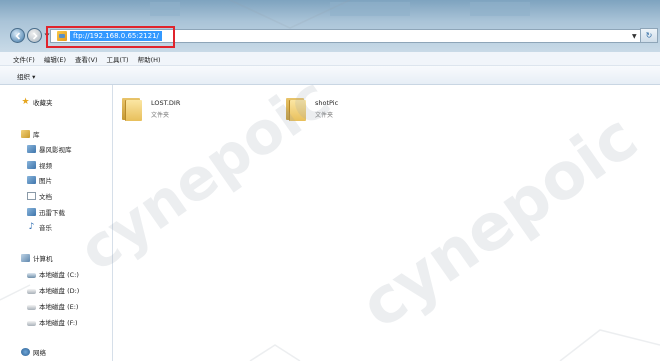 This screenshot has width=660, height=361. What do you see at coordinates (25, 134) in the screenshot?
I see `library-icon` at bounding box center [25, 134].